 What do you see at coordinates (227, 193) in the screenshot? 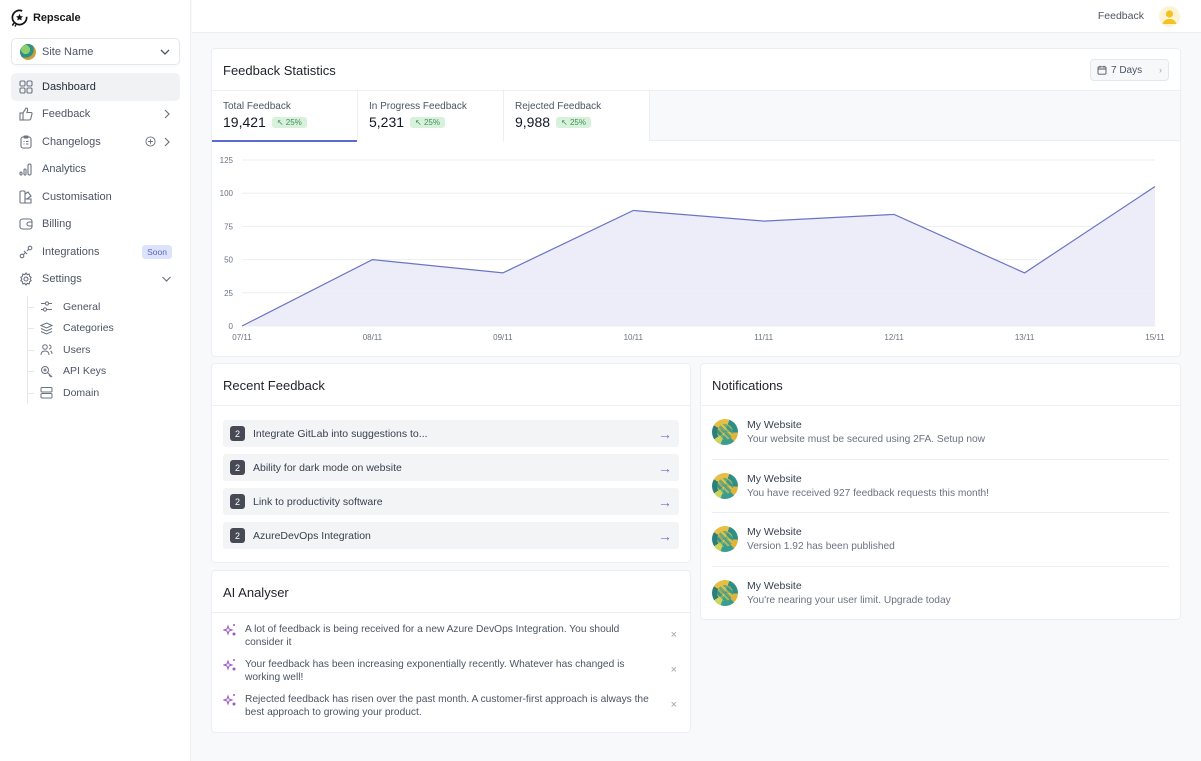
I see `y-tick-label: 100` at bounding box center [227, 193].